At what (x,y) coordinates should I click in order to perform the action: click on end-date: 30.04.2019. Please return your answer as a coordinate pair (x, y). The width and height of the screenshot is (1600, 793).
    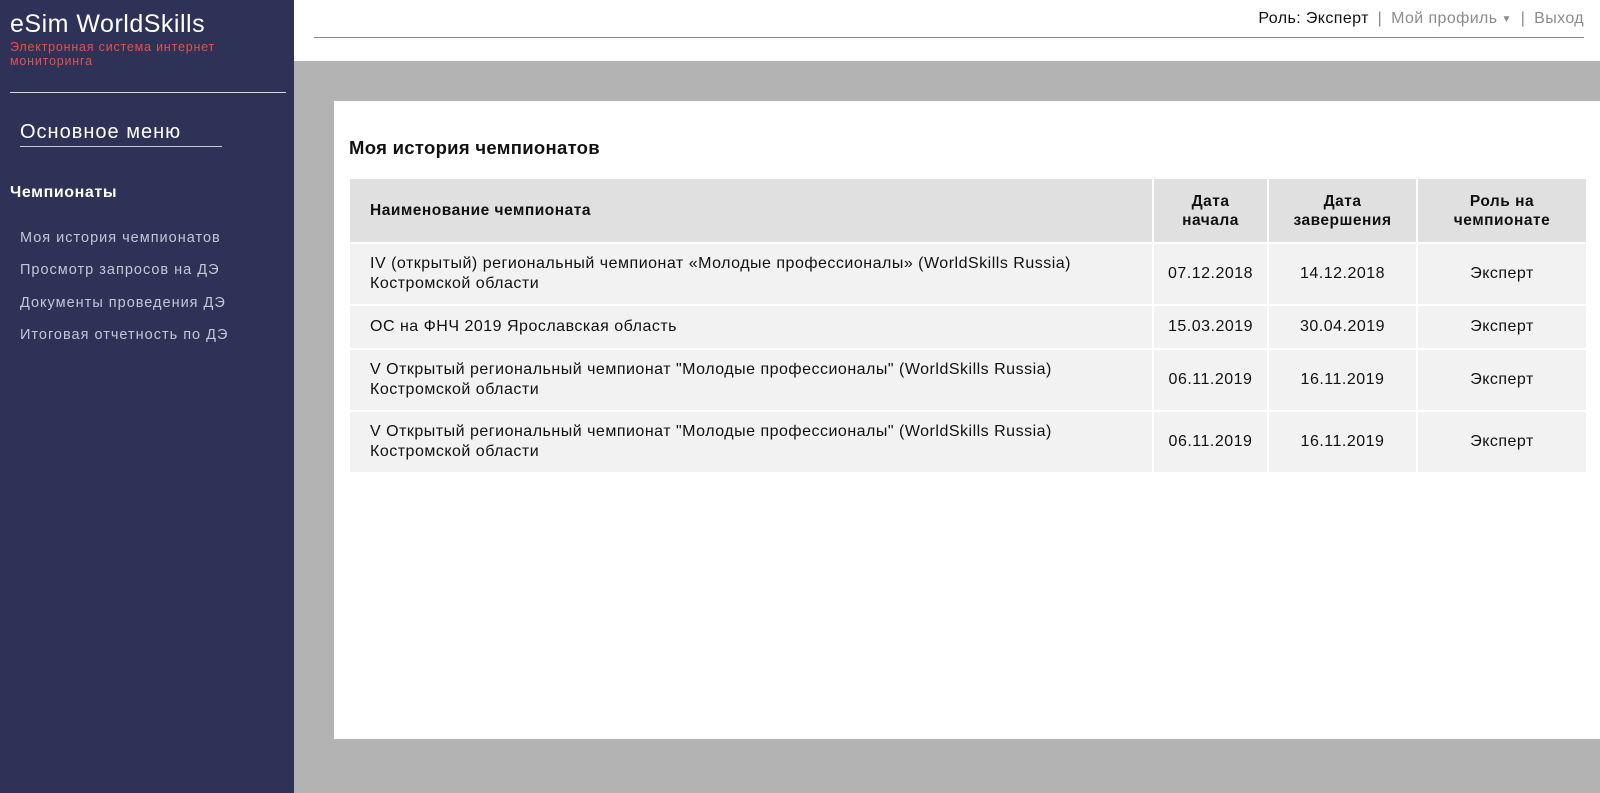
    Looking at the image, I should click on (1343, 327).